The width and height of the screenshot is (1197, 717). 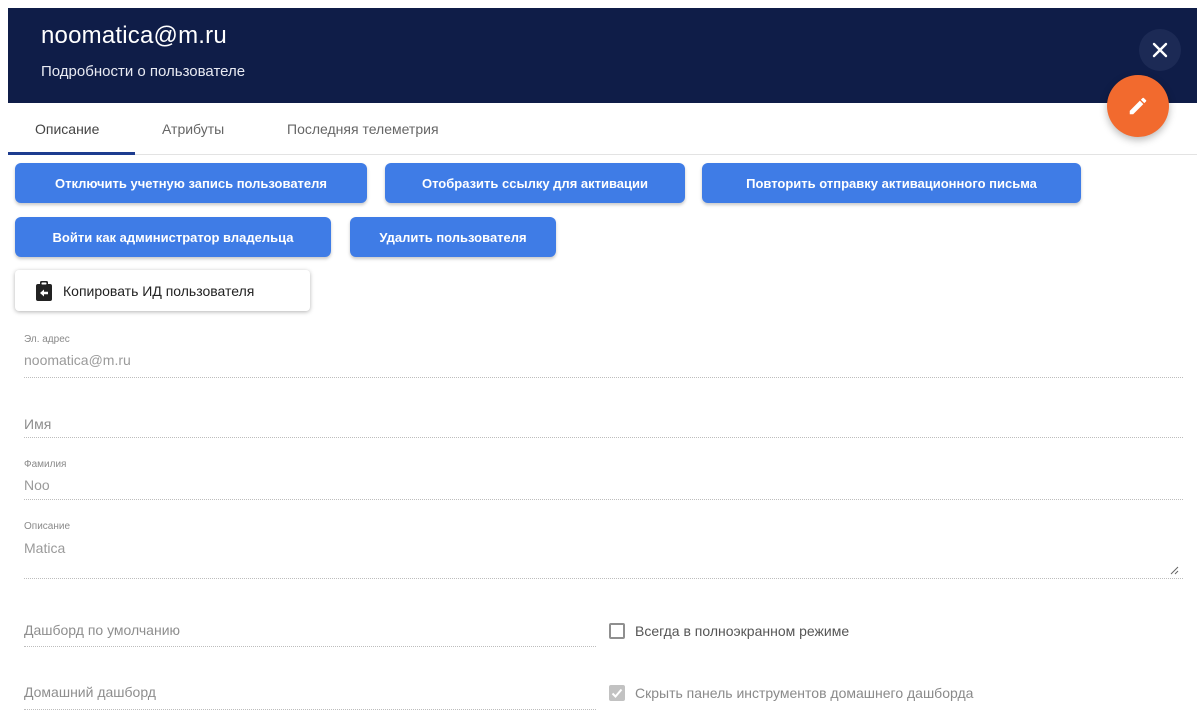 I want to click on checkmark-icon, so click(x=617, y=693).